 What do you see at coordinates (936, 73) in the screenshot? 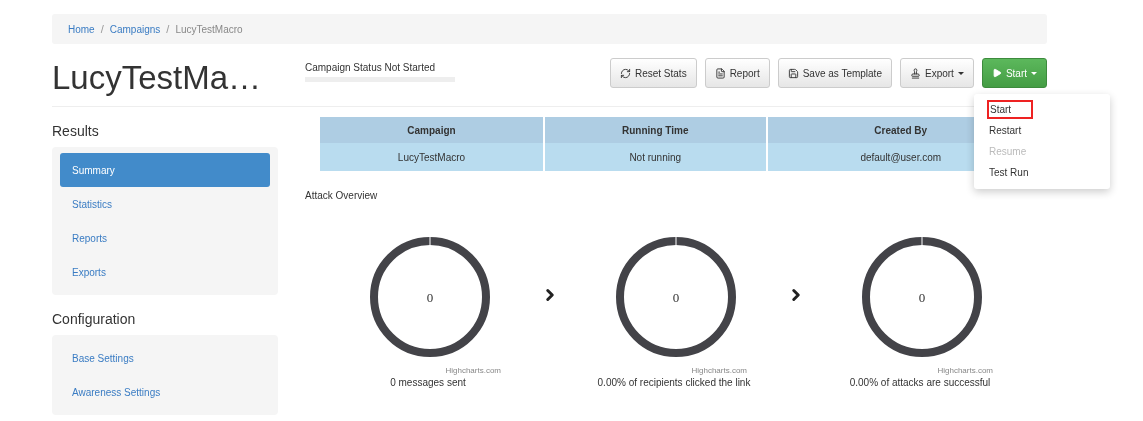
I see `export-button: Export` at bounding box center [936, 73].